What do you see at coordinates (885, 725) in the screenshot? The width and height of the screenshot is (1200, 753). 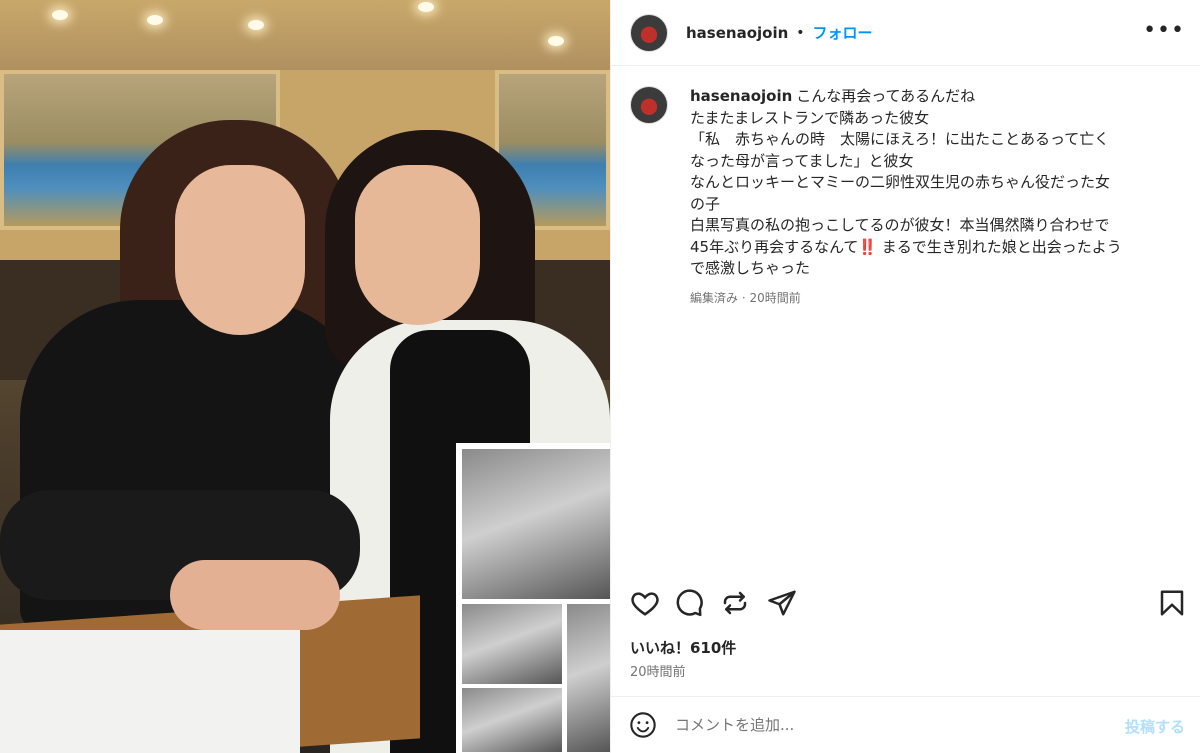 I see `comment-input` at bounding box center [885, 725].